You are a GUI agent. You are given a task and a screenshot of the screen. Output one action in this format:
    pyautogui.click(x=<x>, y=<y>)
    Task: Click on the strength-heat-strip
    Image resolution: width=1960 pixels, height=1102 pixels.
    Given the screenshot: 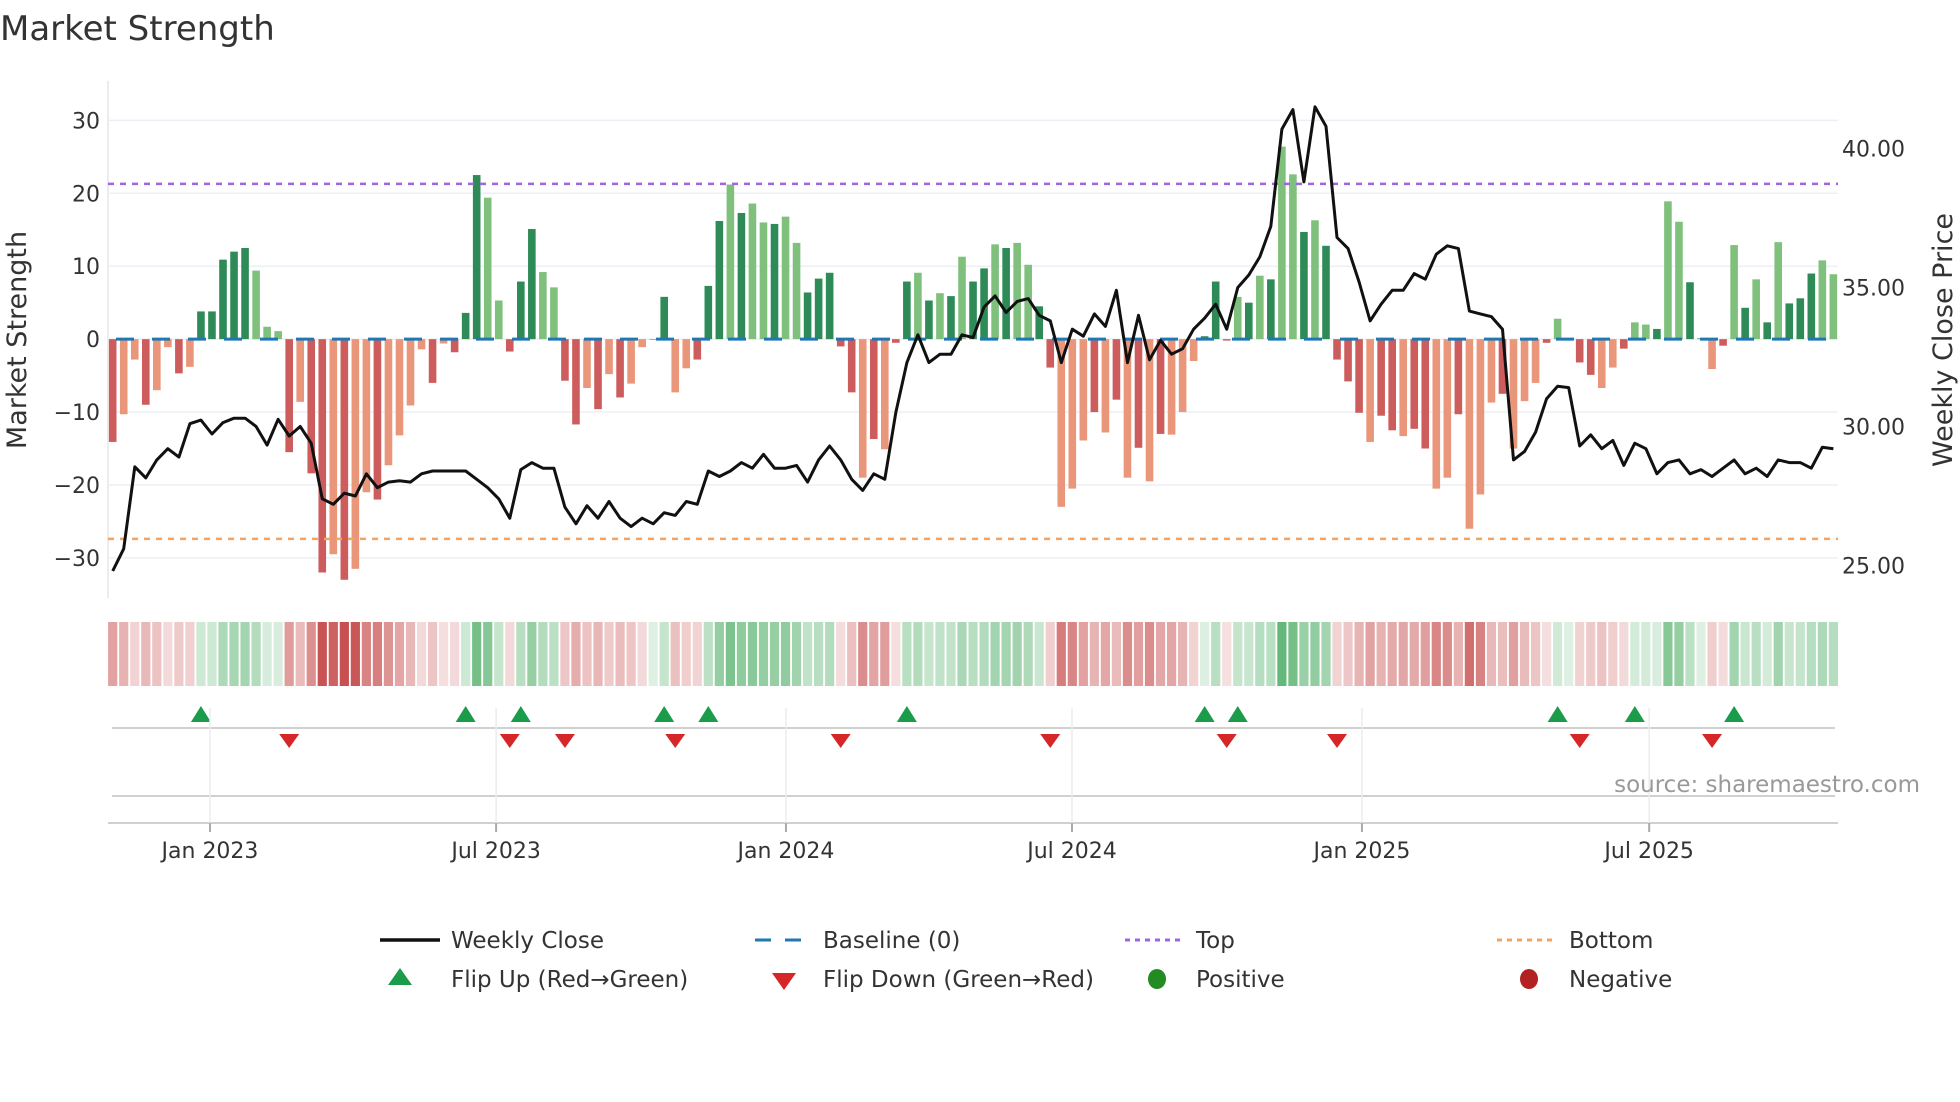 What is the action you would take?
    pyautogui.click(x=973, y=654)
    